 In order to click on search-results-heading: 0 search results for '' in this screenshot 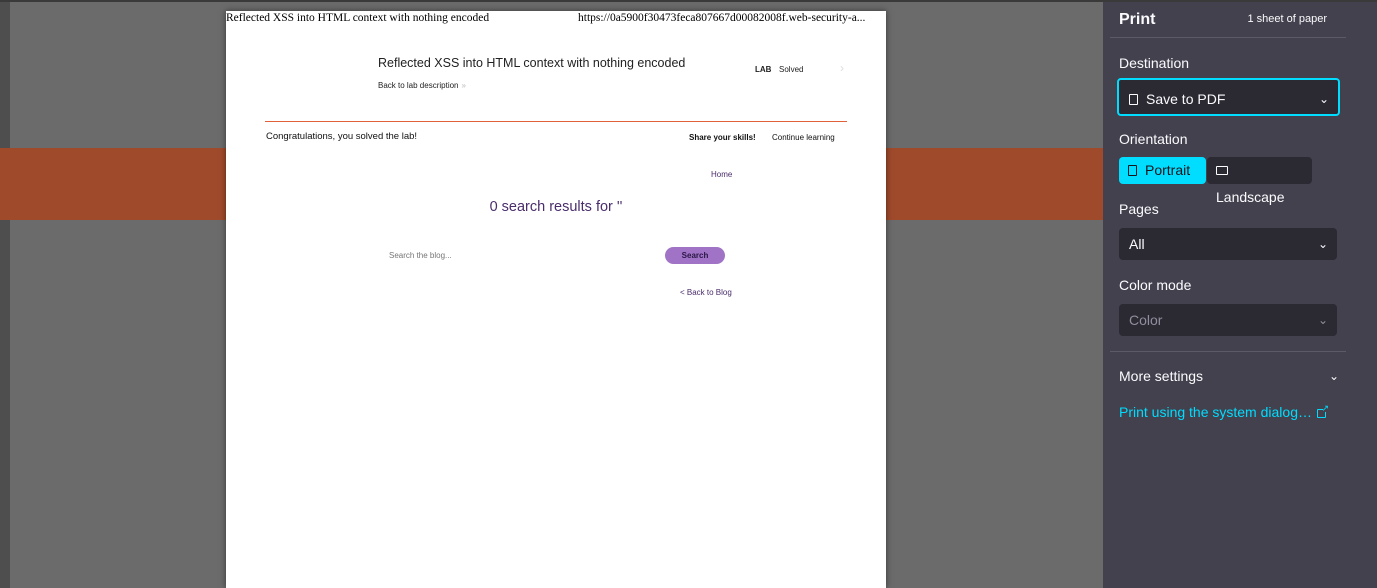, I will do `click(556, 207)`.